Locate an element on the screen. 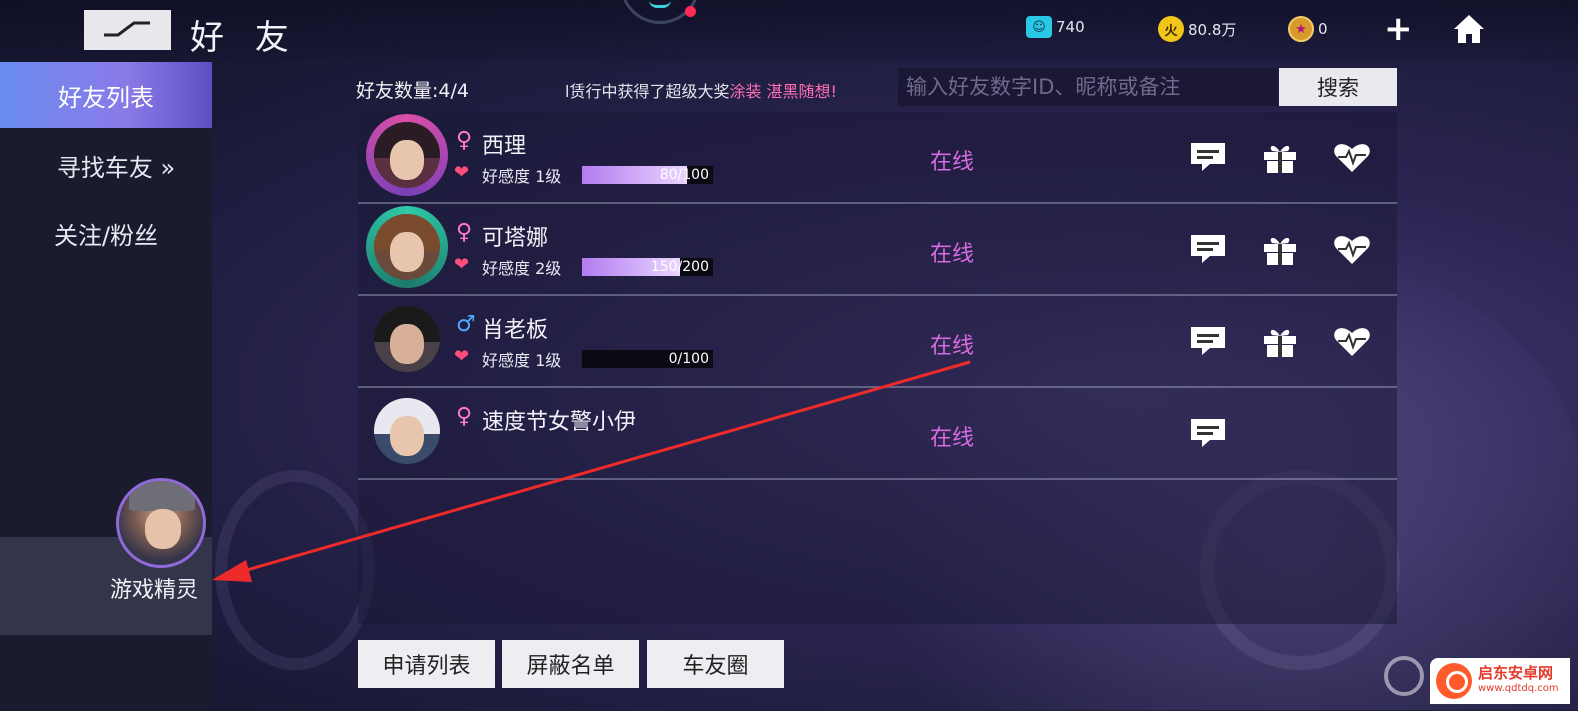 The height and width of the screenshot is (711, 1578). currency-value: 80.8万 is located at coordinates (1212, 29).